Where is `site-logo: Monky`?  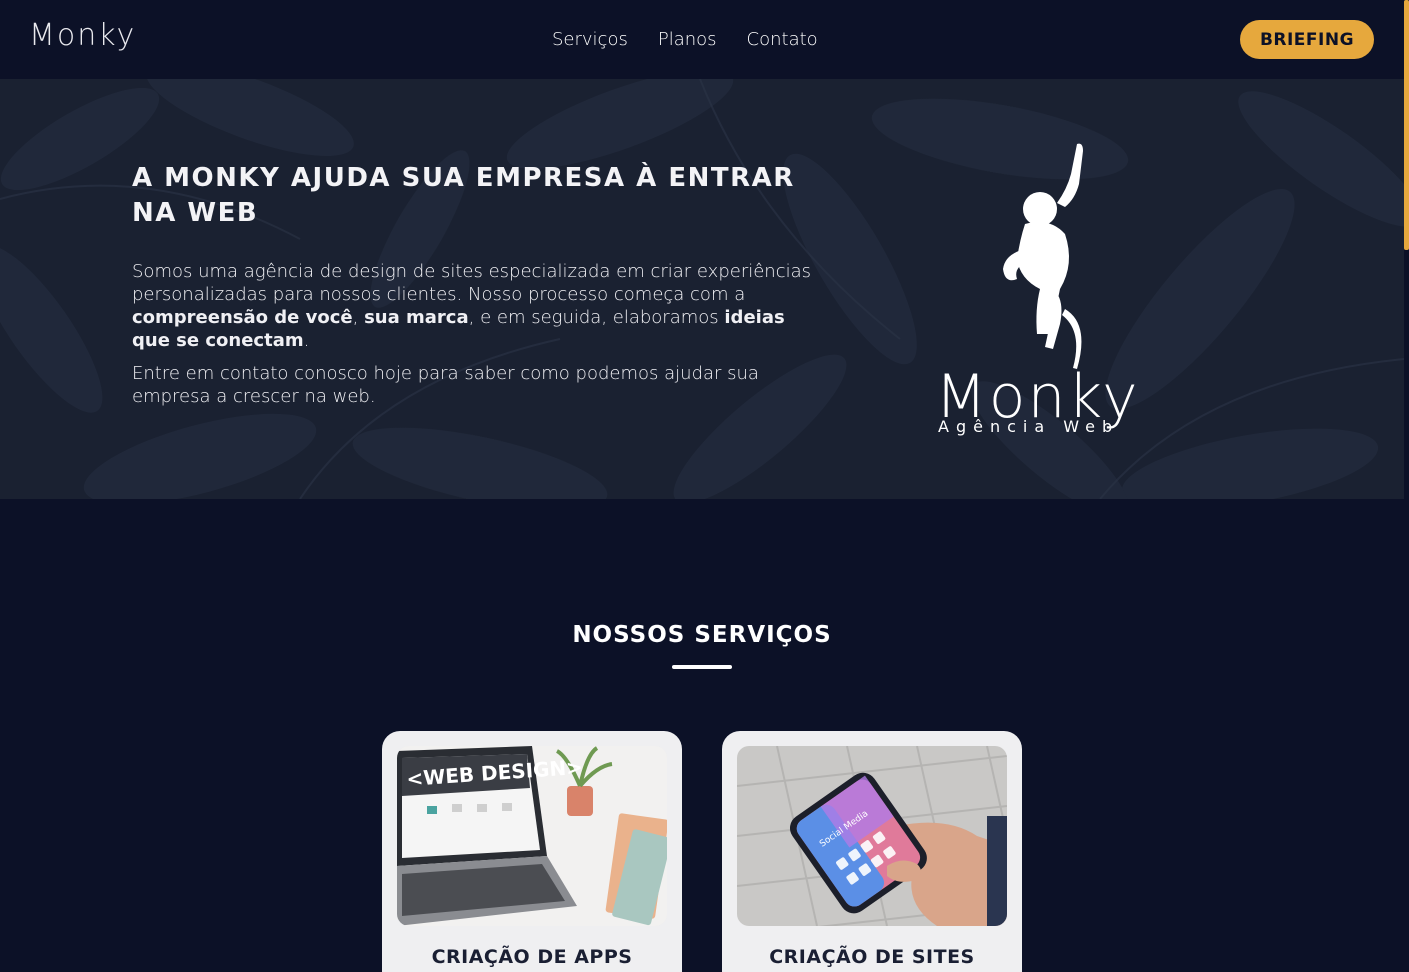
site-logo: Monky is located at coordinates (82, 35).